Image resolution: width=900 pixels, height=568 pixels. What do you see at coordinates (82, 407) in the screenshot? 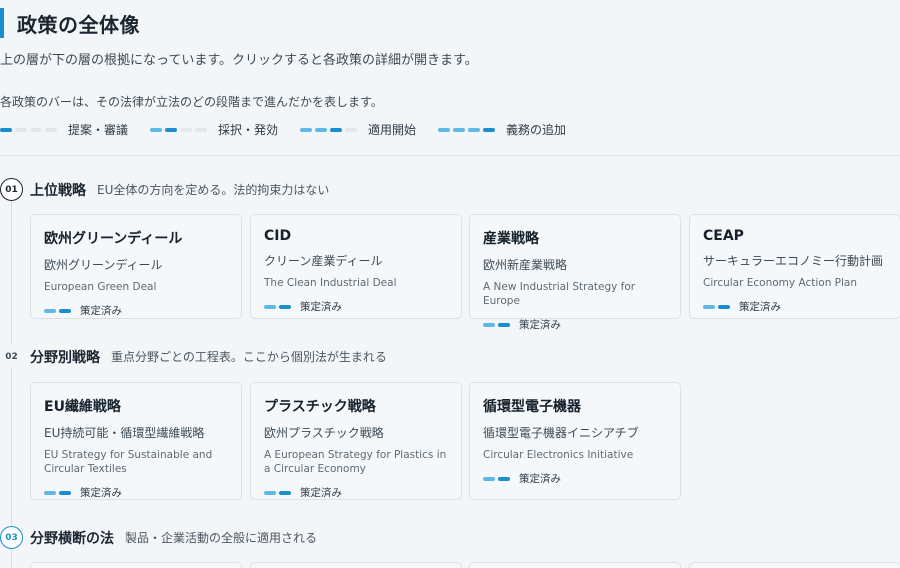
I see `card-title: EU繊維戦略` at bounding box center [82, 407].